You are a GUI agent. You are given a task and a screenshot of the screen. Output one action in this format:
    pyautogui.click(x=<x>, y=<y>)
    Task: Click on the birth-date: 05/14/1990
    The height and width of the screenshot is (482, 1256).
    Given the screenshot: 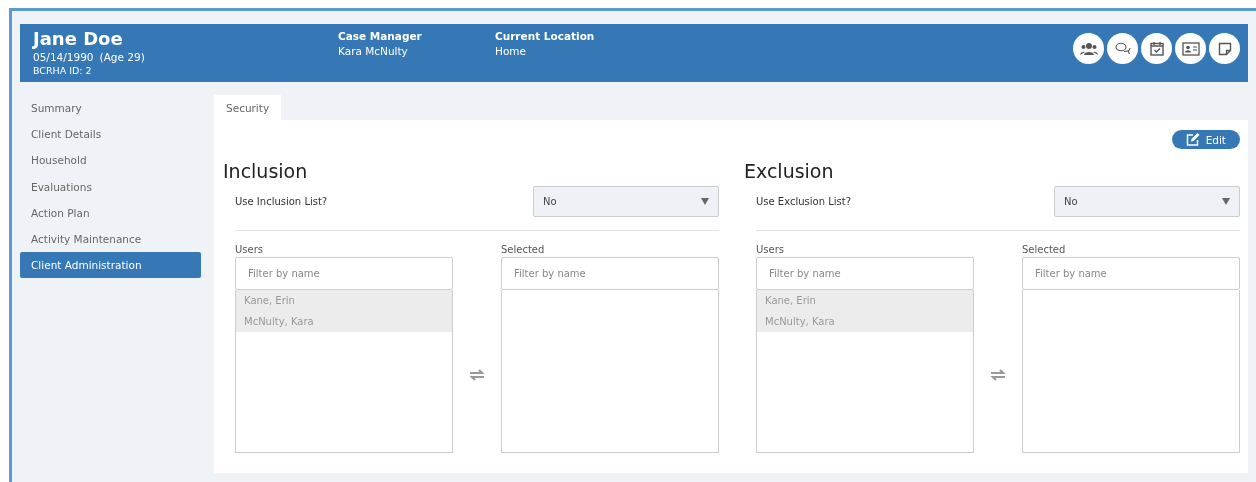 What is the action you would take?
    pyautogui.click(x=63, y=57)
    